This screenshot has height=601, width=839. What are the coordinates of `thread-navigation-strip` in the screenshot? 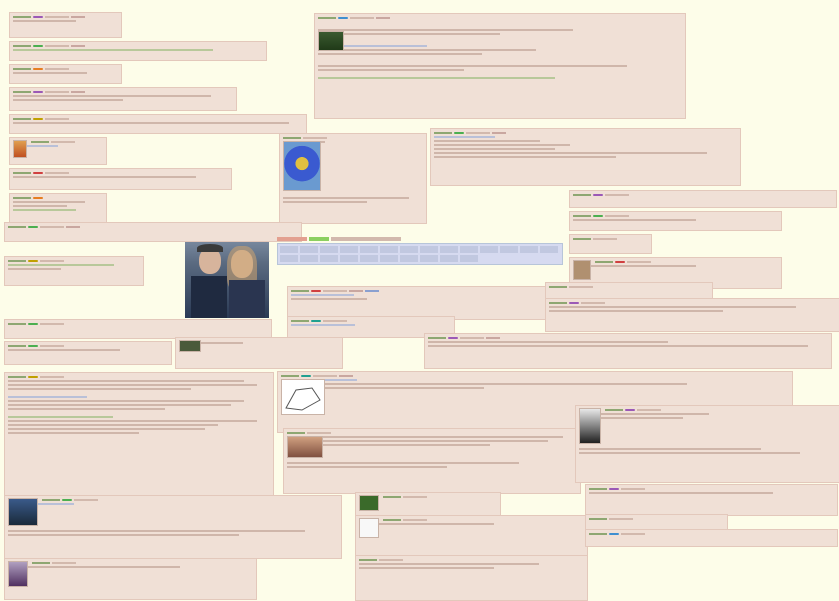 It's located at (420, 254).